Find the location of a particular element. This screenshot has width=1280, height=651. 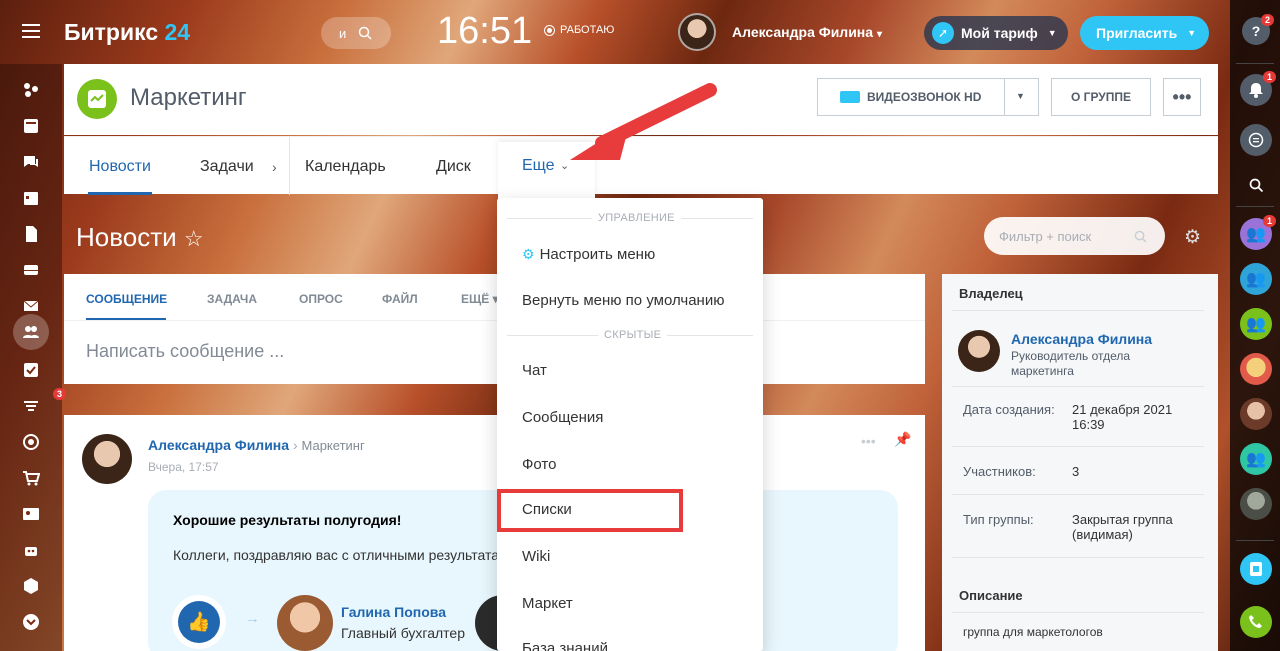

menu-item-messages: Сообщения is located at coordinates (562, 417).